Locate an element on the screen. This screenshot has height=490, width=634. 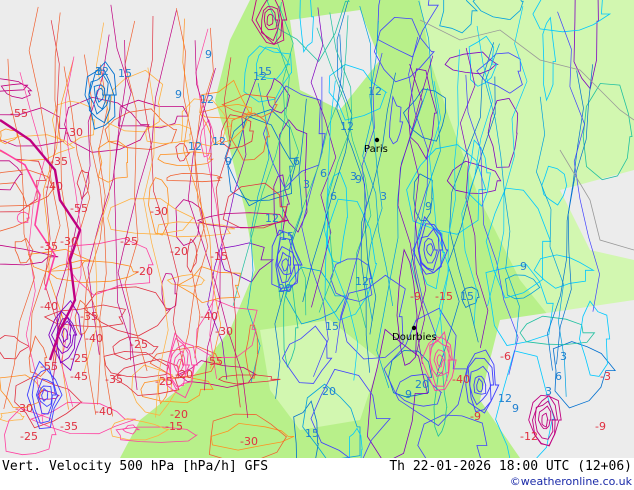
city-label: Dourbies is located at coordinates (414, 337).